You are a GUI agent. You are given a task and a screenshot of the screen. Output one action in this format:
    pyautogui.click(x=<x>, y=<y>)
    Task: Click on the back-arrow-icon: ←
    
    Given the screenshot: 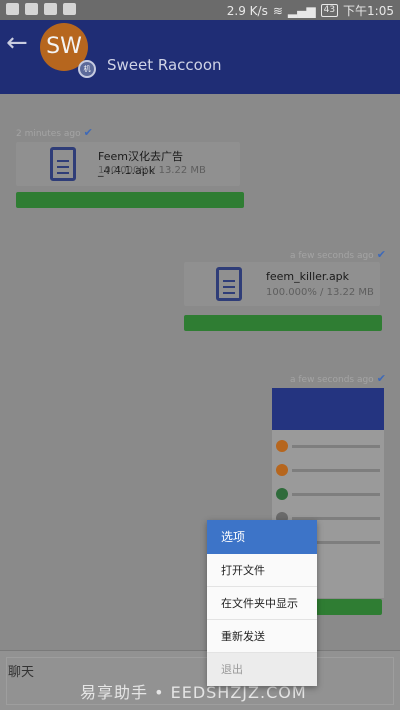 What is the action you would take?
    pyautogui.click(x=17, y=43)
    